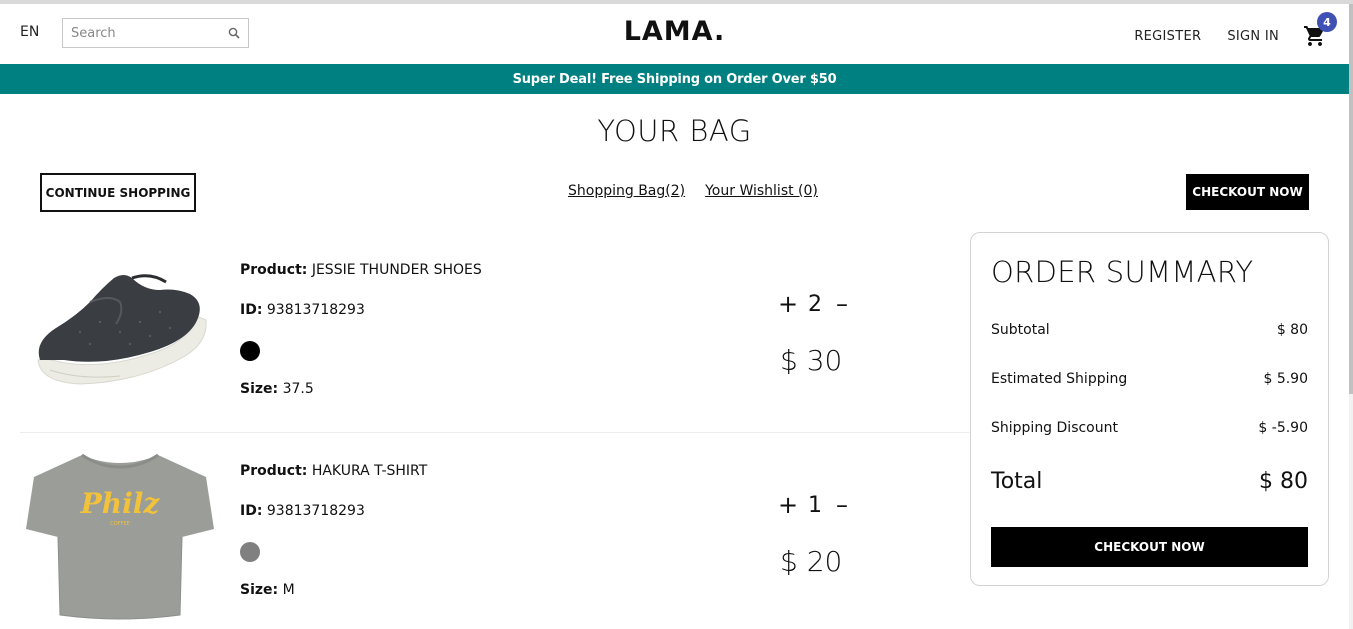 The height and width of the screenshot is (629, 1353). Describe the element at coordinates (122, 329) in the screenshot. I see `sneaker-image` at that location.